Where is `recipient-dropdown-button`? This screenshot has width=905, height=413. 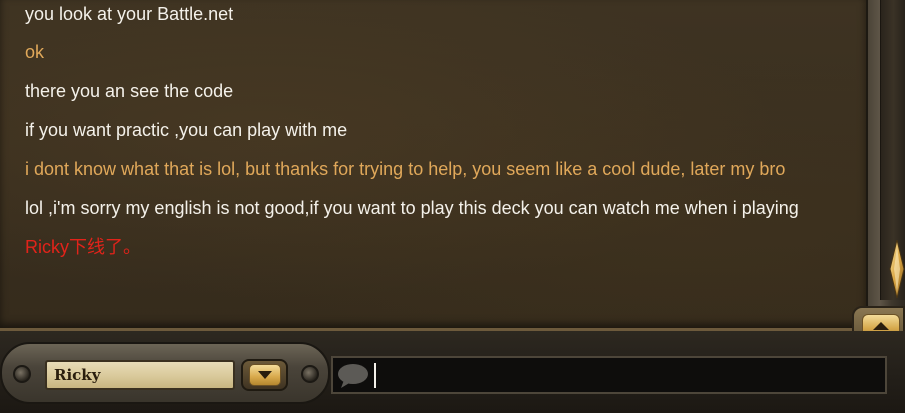 recipient-dropdown-button is located at coordinates (264, 375).